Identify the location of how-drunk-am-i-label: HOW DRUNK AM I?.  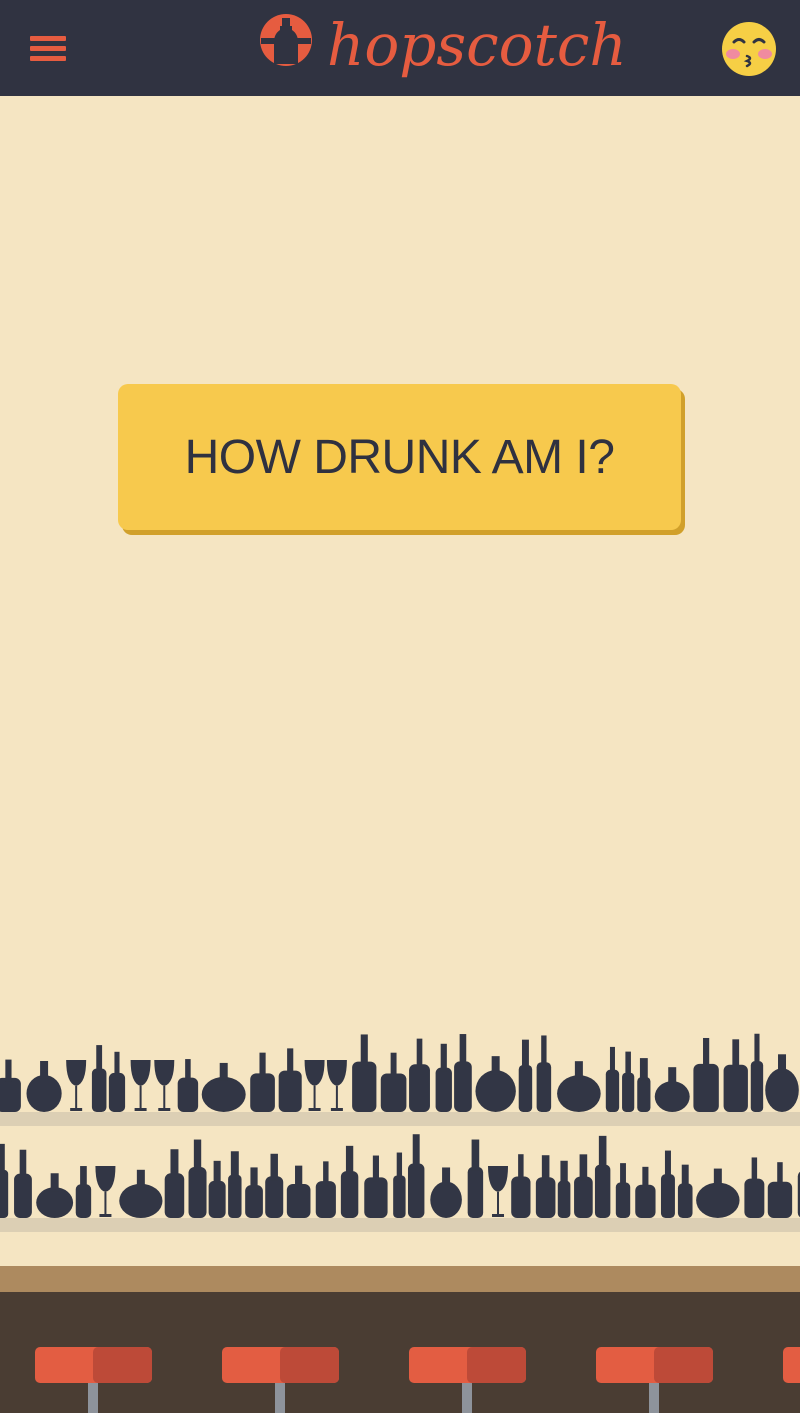
(399, 457).